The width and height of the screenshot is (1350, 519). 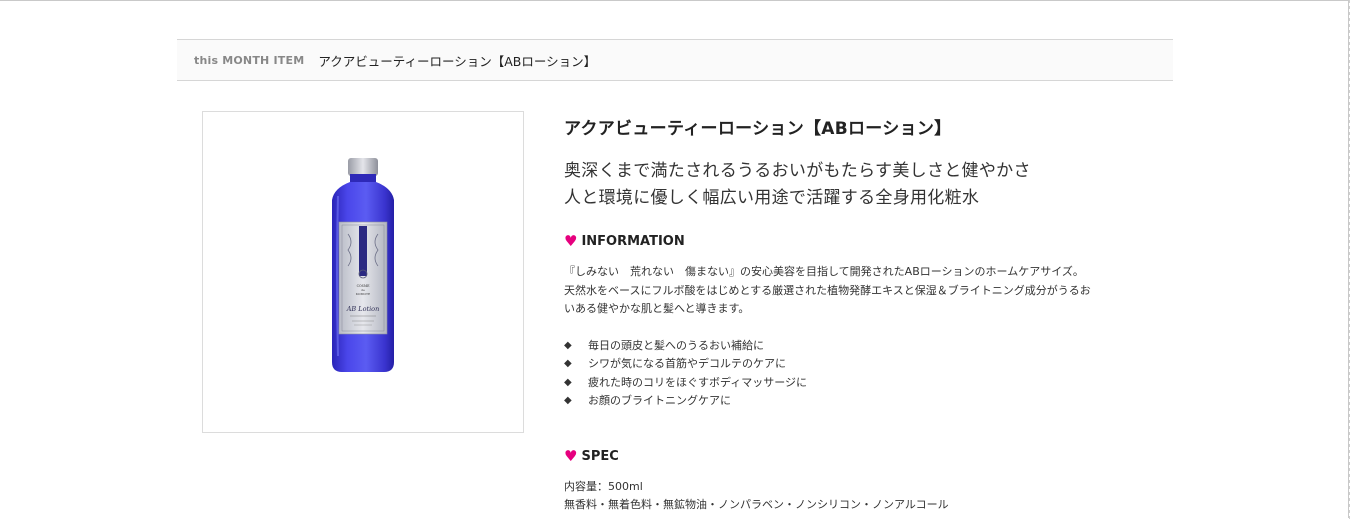 What do you see at coordinates (249, 60) in the screenshot?
I see `month-item-label: this MONTH ITEM` at bounding box center [249, 60].